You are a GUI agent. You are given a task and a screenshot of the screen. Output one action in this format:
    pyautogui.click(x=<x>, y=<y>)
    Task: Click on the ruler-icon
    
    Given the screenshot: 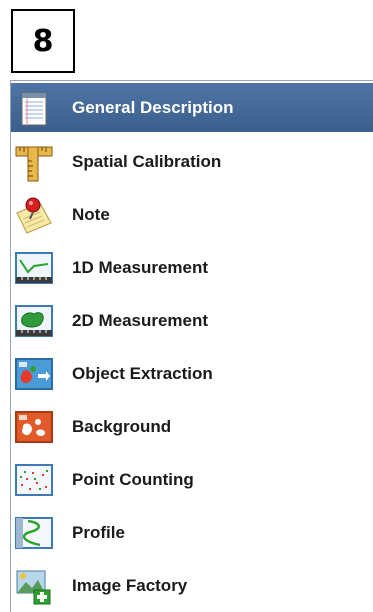 What is the action you would take?
    pyautogui.click(x=34, y=162)
    